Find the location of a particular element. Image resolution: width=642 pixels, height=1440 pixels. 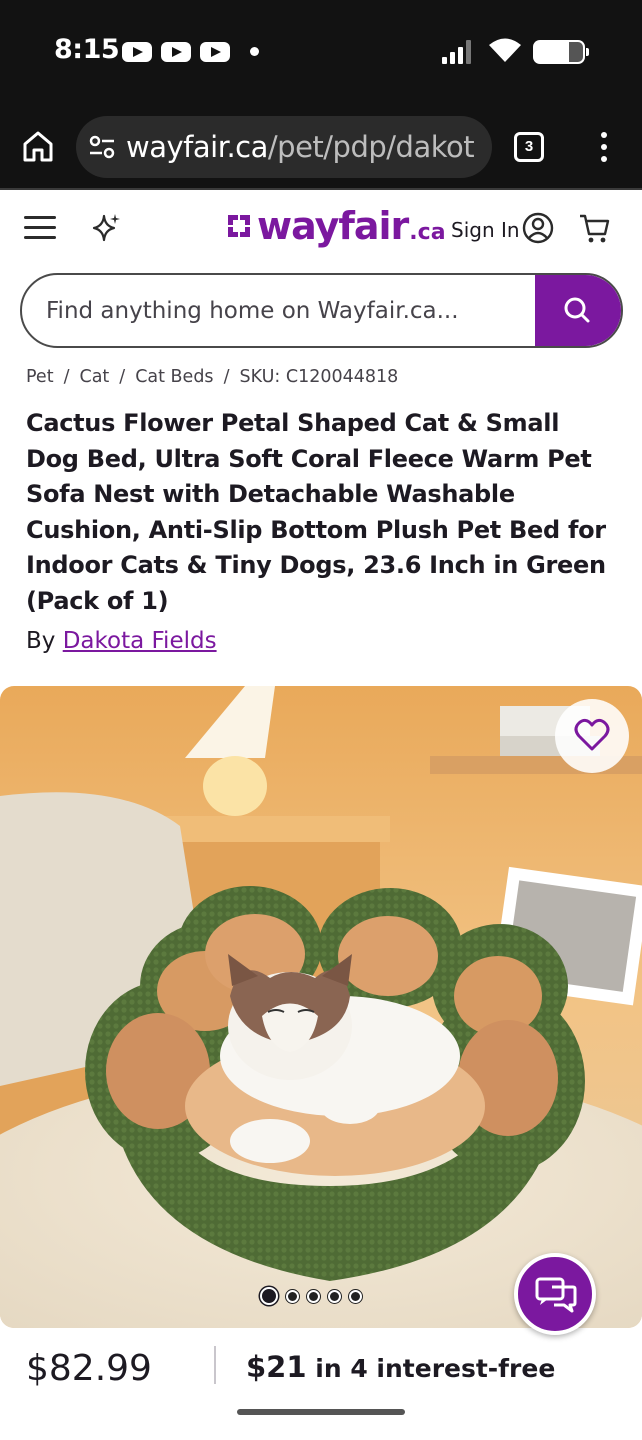

battery-icon is located at coordinates (561, 52).